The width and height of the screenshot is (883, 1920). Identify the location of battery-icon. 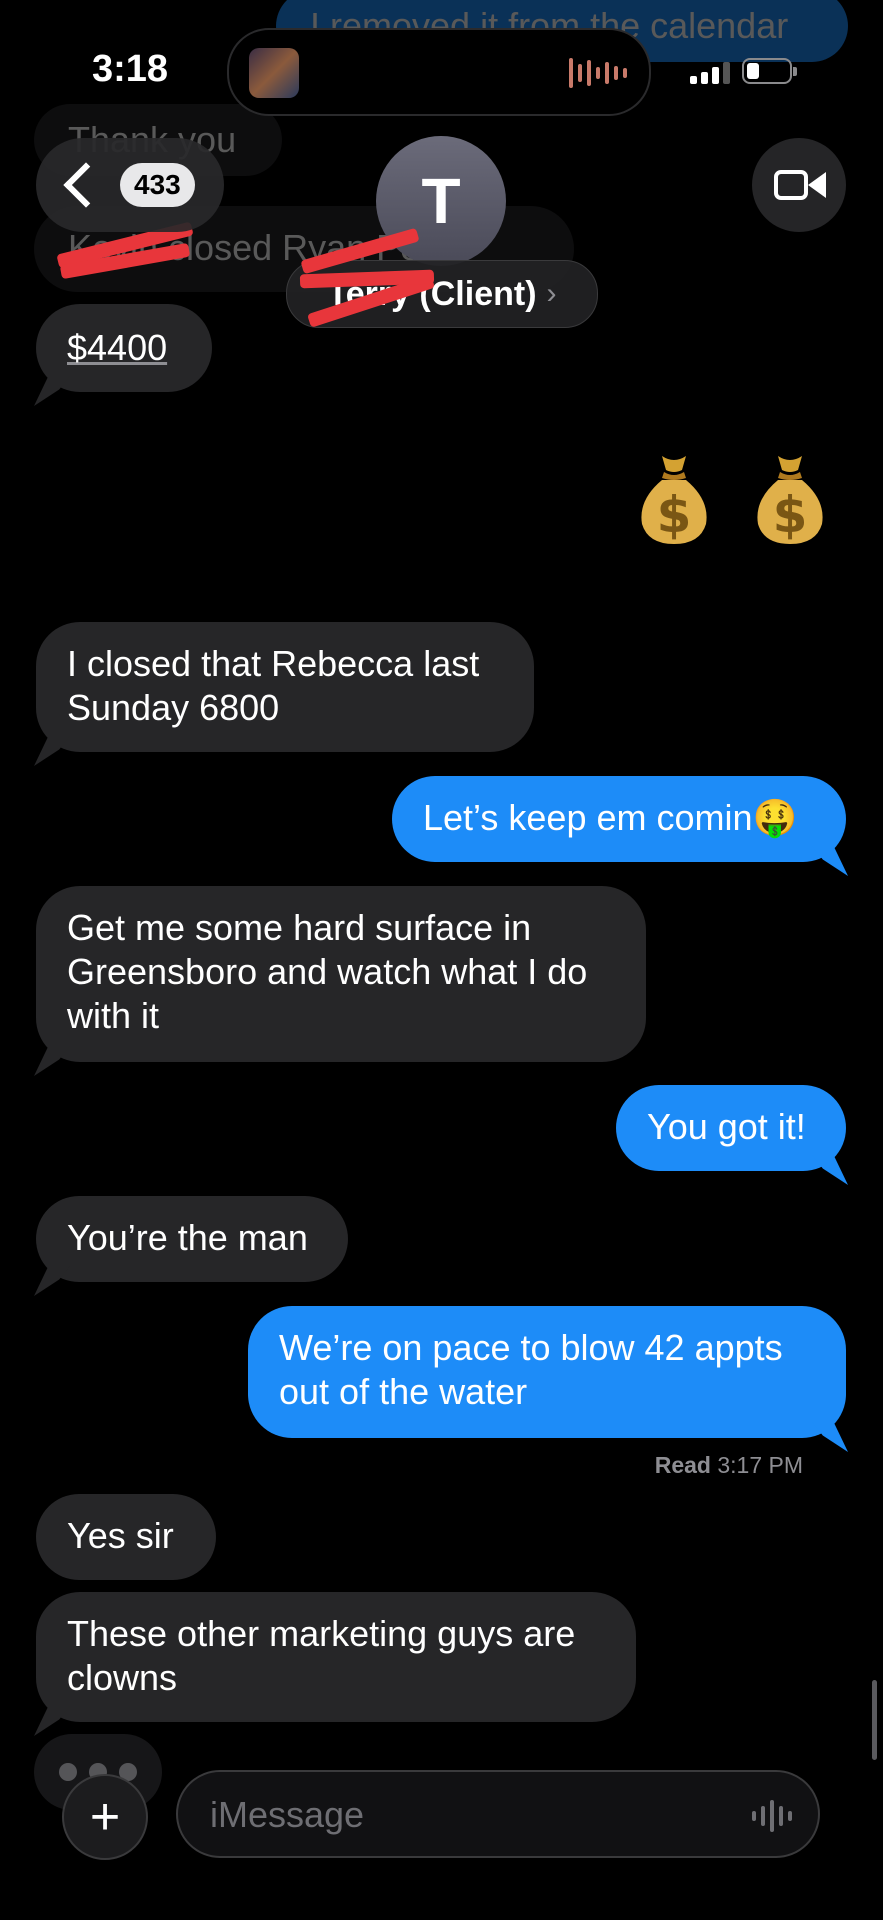
(769, 71).